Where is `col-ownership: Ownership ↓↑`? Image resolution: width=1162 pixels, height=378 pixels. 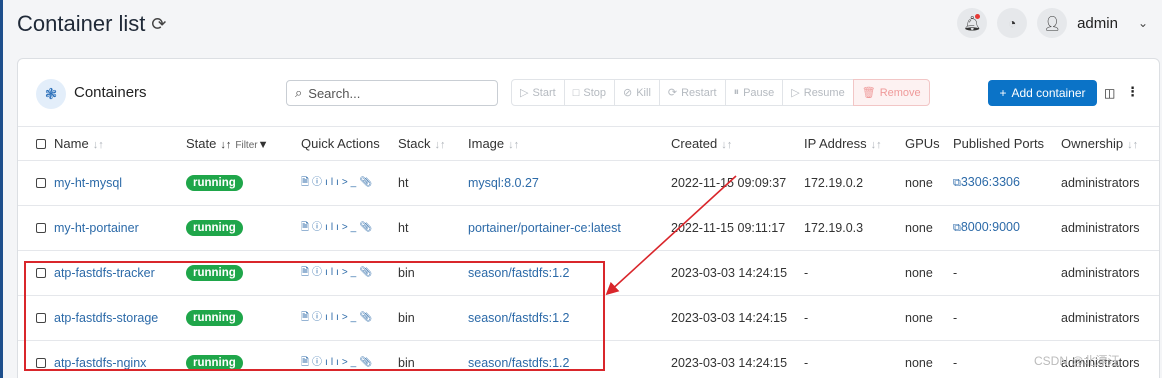 col-ownership: Ownership ↓↑ is located at coordinates (1110, 144).